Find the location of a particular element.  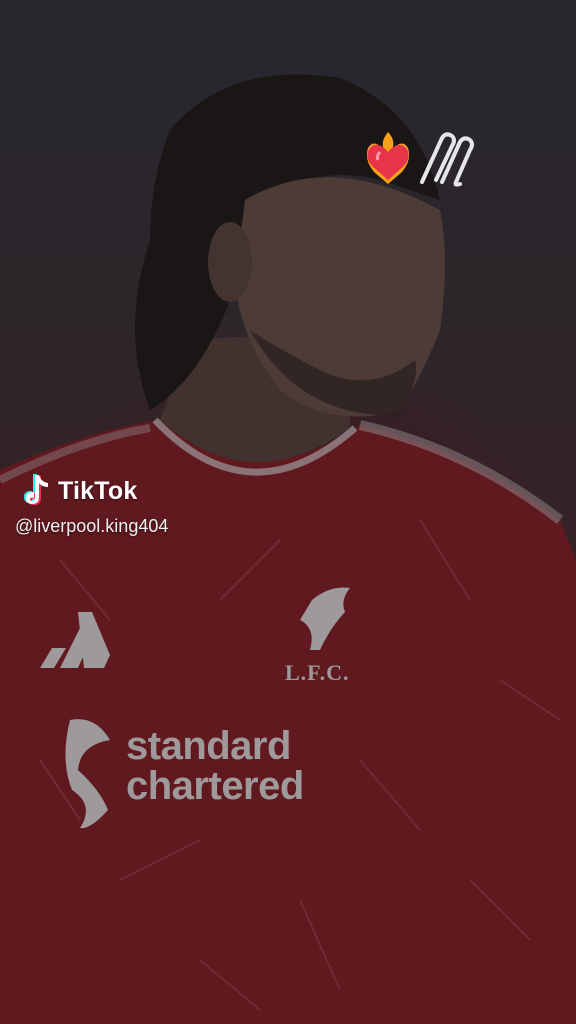

sponsor-line-1: standard is located at coordinates (208, 746).